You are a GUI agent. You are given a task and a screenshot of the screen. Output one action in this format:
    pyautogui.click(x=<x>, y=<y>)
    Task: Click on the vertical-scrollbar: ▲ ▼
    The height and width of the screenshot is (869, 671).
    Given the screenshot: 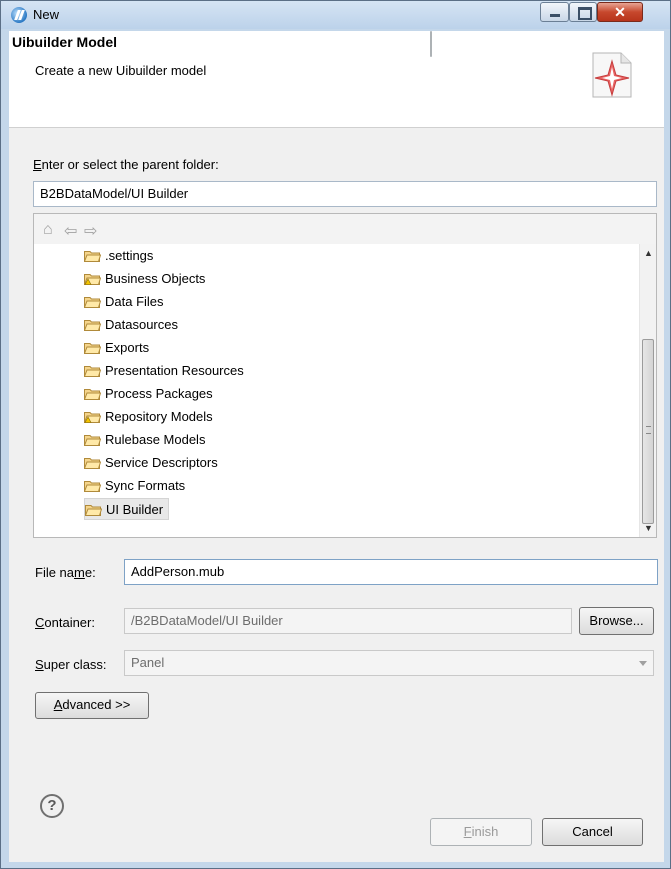 What is the action you would take?
    pyautogui.click(x=647, y=390)
    